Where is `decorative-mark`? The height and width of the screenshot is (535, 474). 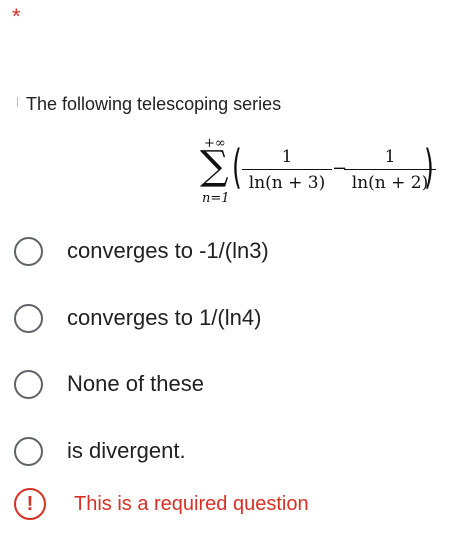 decorative-mark is located at coordinates (17, 102).